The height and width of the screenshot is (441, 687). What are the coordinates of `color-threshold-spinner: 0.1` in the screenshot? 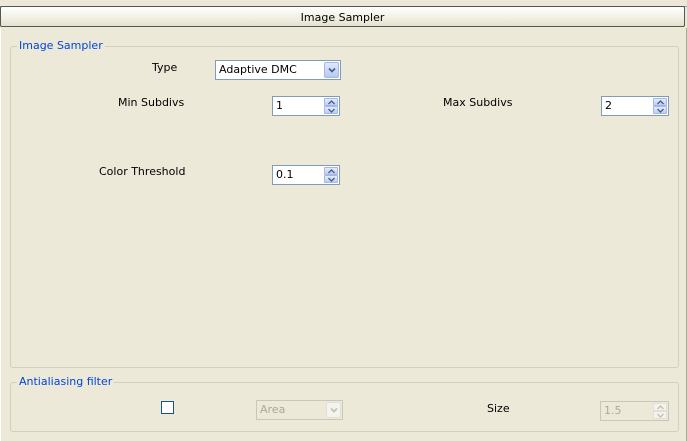 It's located at (306, 175).